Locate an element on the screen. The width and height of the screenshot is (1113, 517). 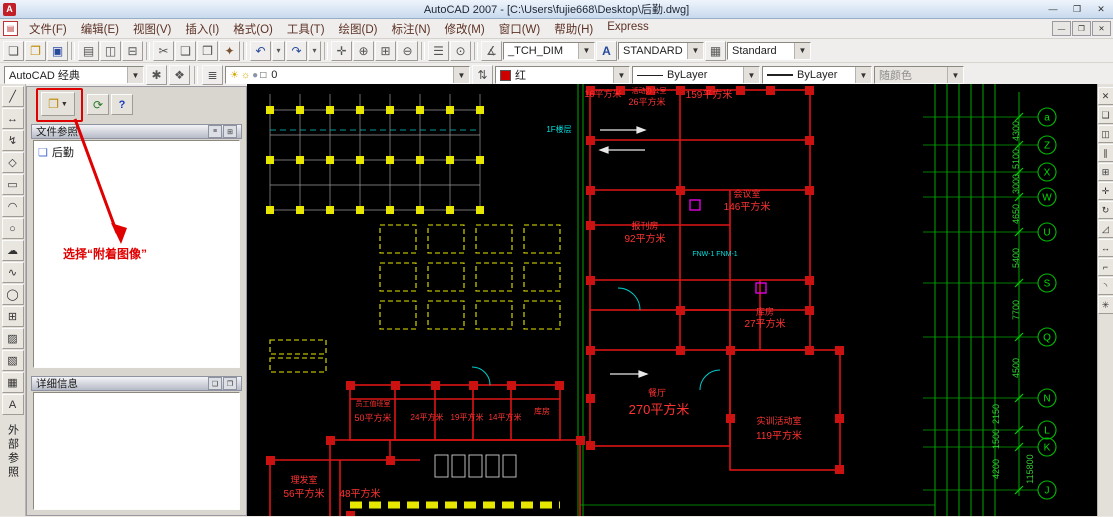
copy-object-tool-icon: ❑ is located at coordinates (1105, 115).